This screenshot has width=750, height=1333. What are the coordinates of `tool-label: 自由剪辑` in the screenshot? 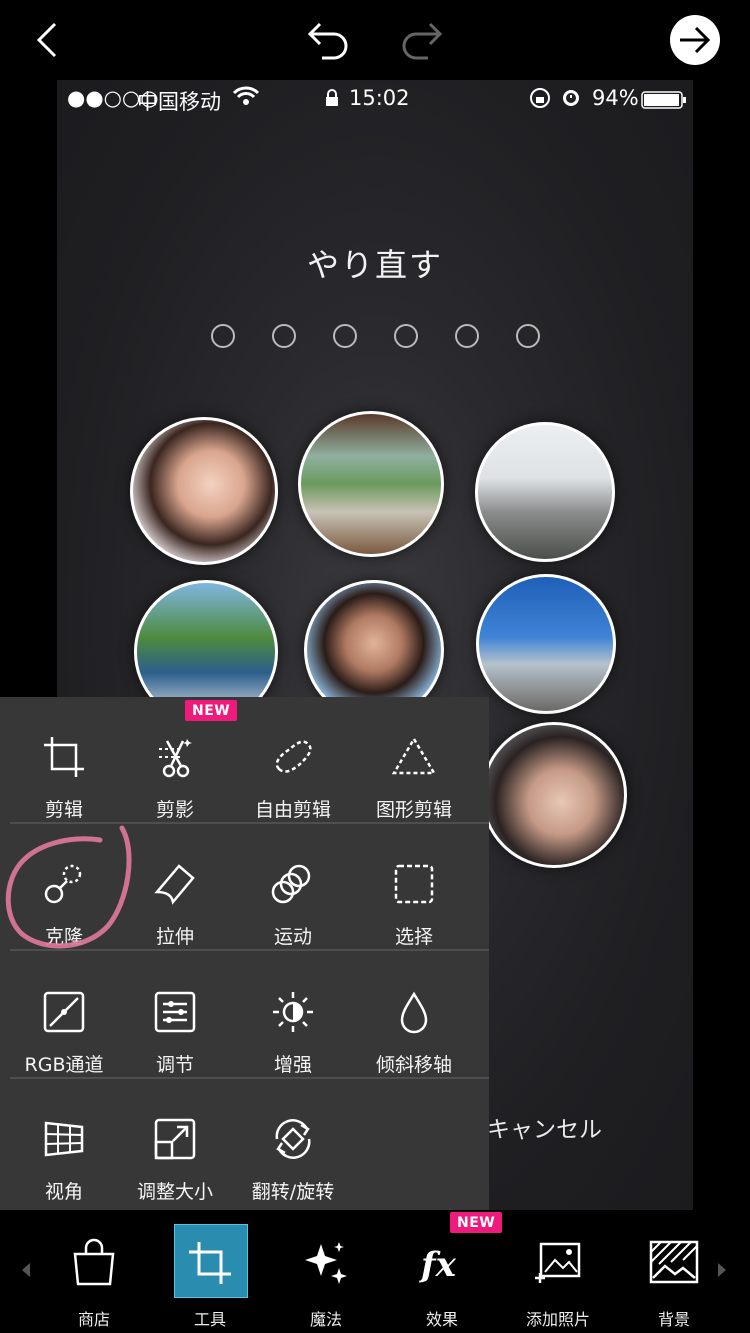 It's located at (292, 810).